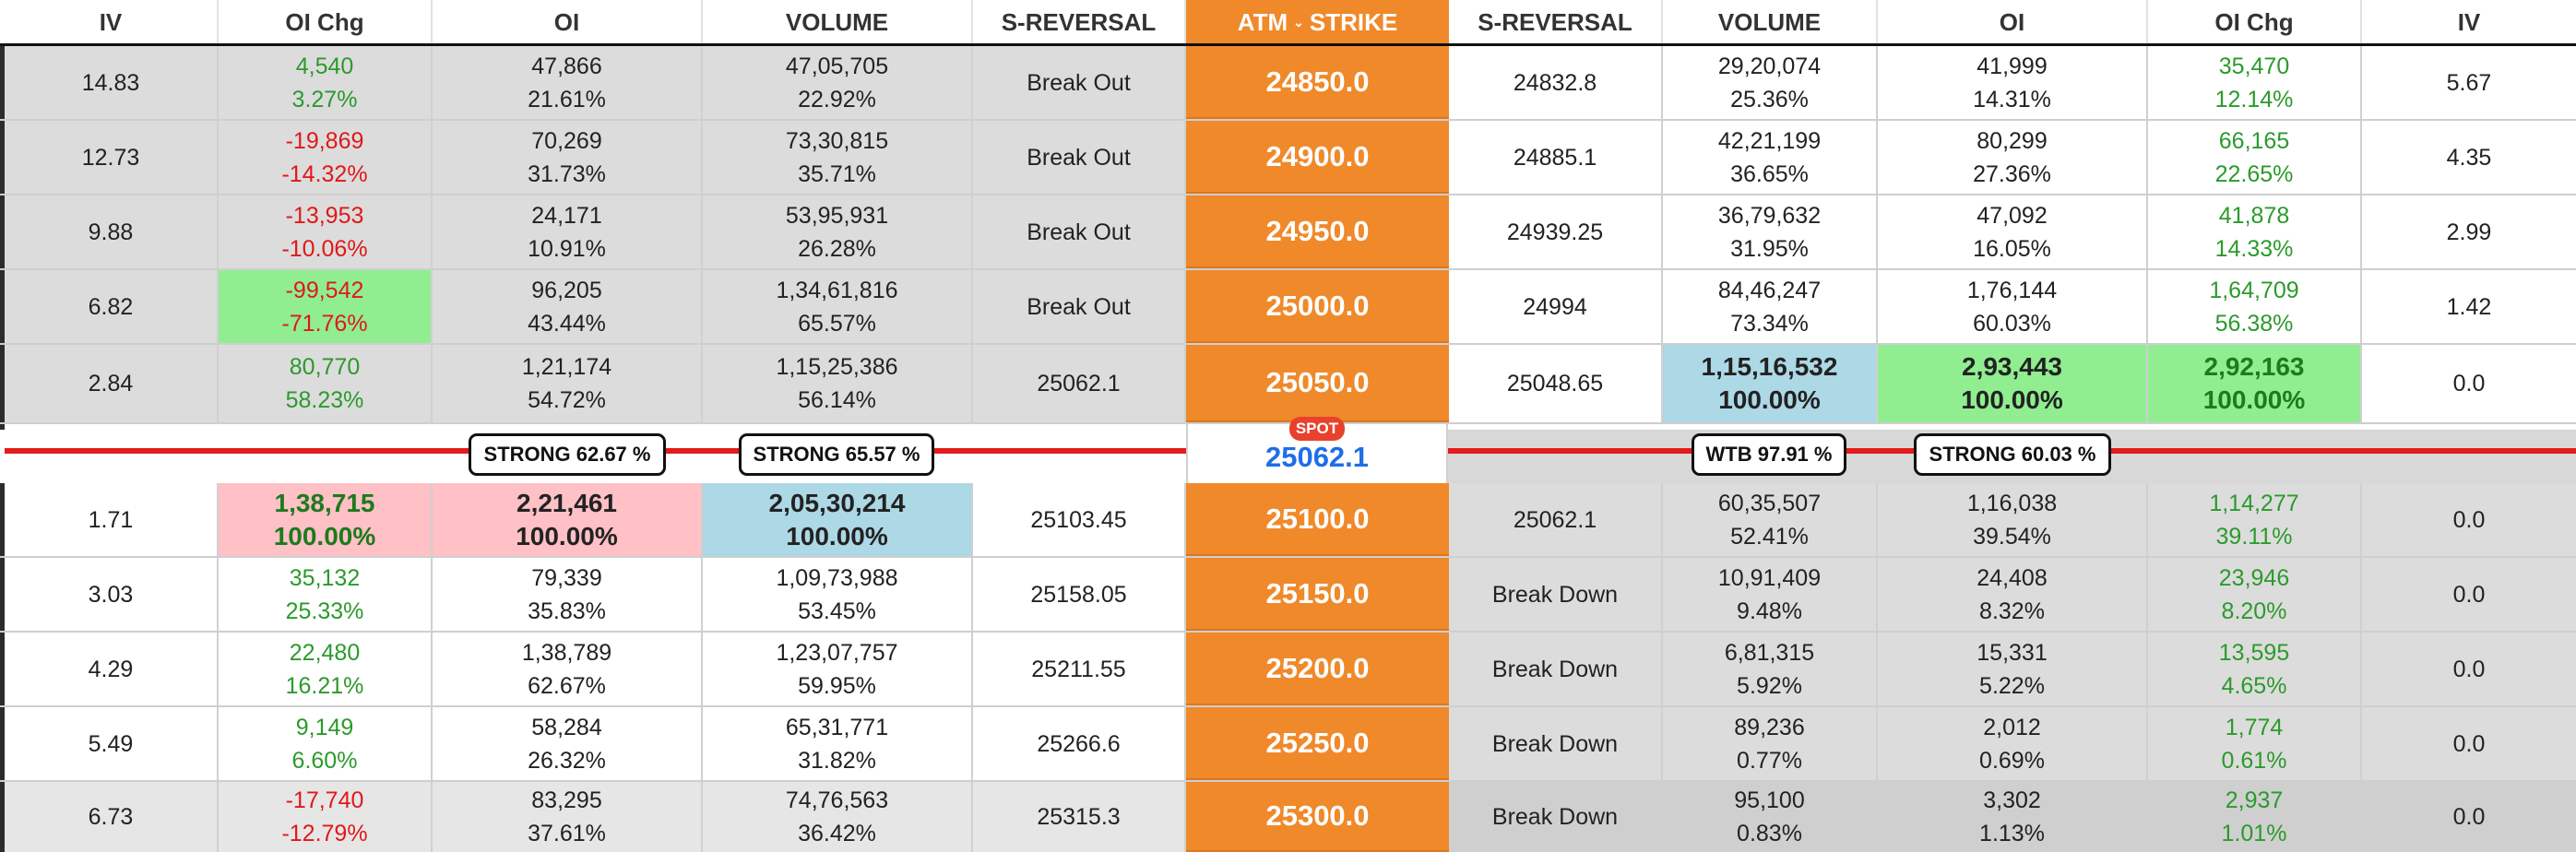  I want to click on header-sreversal-puts: S-REVERSAL, so click(1556, 22).